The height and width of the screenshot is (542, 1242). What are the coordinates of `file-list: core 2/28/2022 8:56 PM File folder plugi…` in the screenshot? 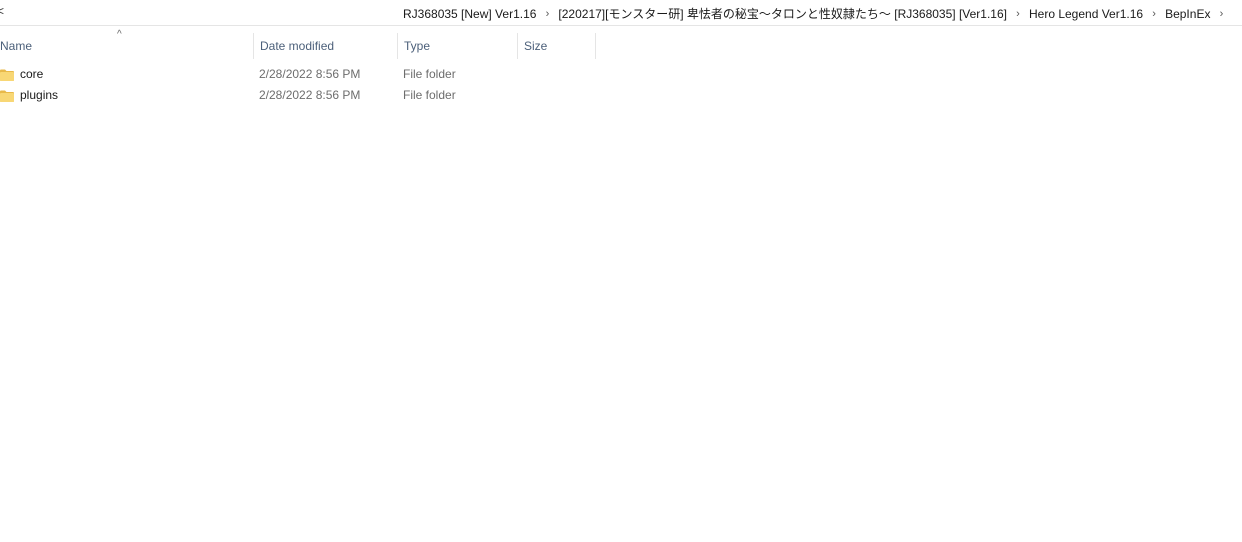 It's located at (300, 85).